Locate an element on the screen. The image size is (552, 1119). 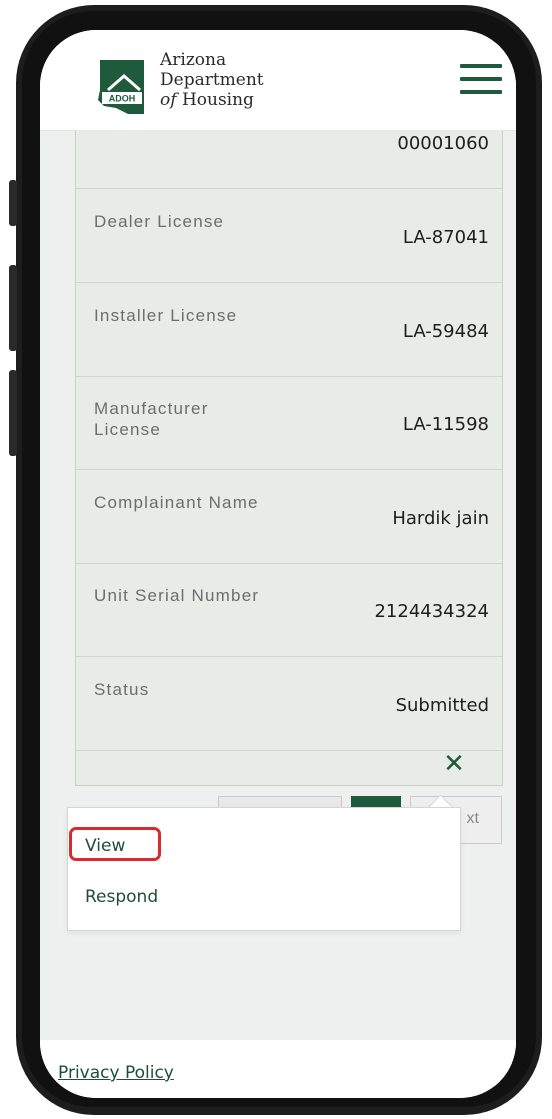
partial-row-value: 00001060 is located at coordinates (443, 143).